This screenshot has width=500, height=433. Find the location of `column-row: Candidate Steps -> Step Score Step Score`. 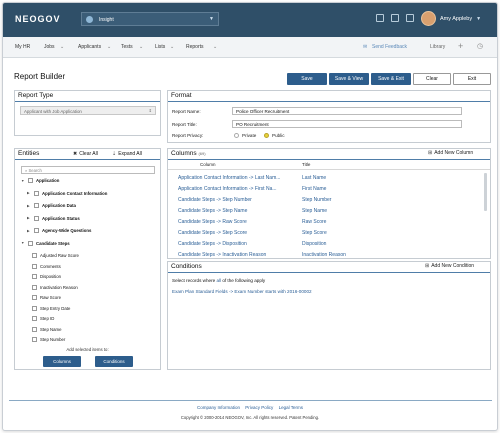

column-row: Candidate Steps -> Step Score Step Score is located at coordinates (329, 233).